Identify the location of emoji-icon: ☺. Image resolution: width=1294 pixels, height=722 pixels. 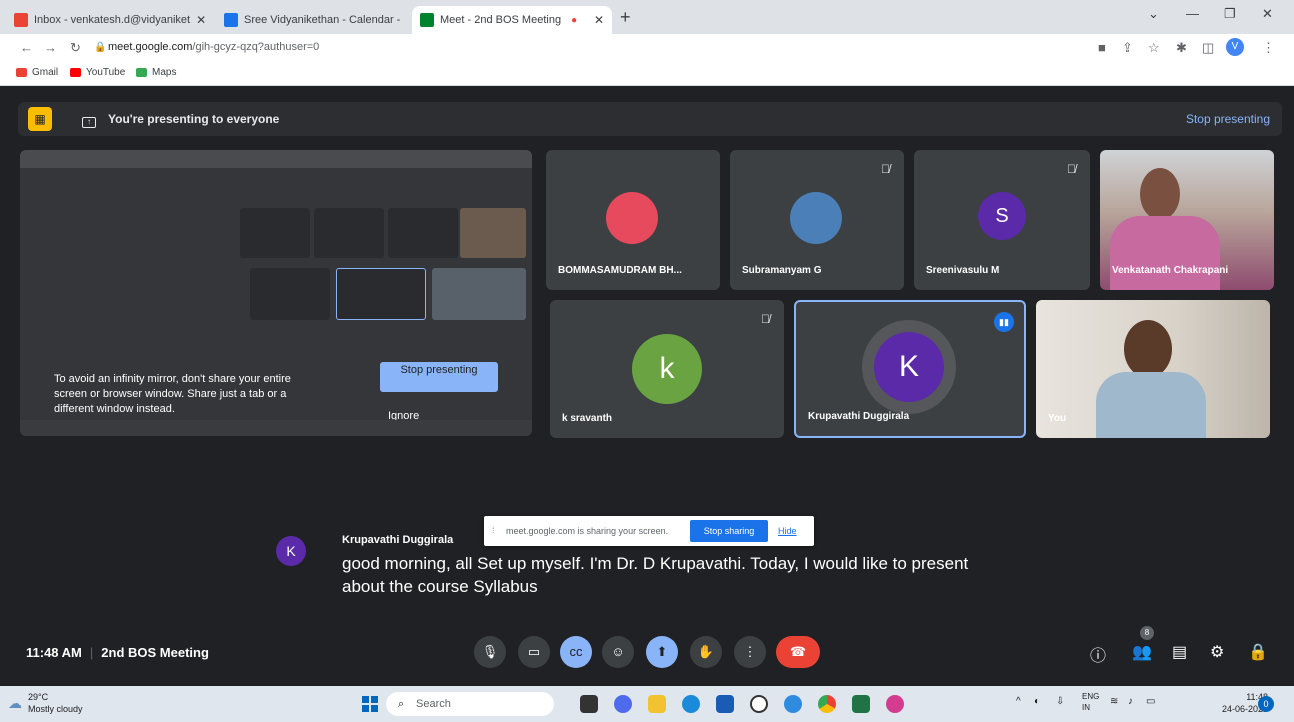
(618, 652).